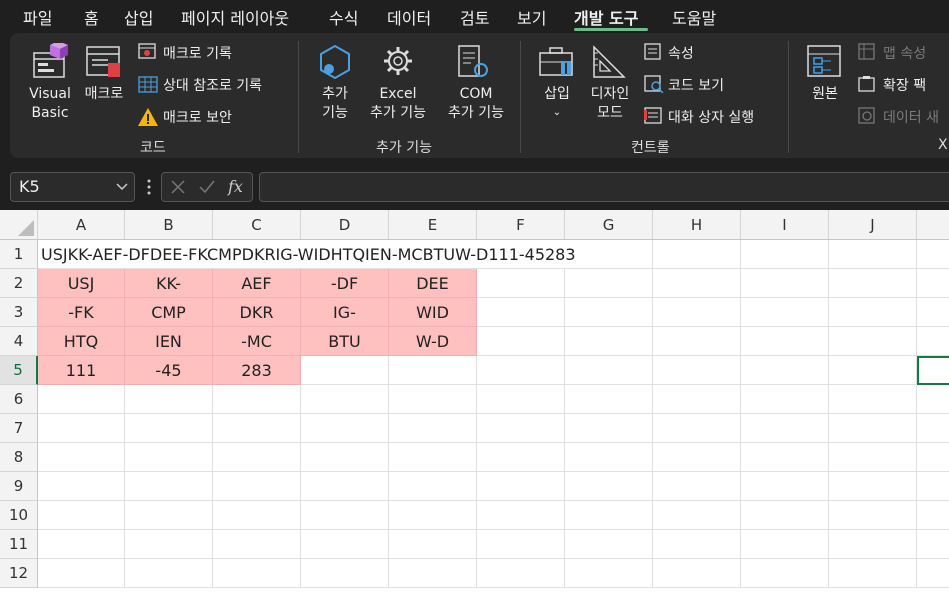 The image size is (949, 602). Describe the element at coordinates (785, 515) in the screenshot. I see `cell-i10` at that location.